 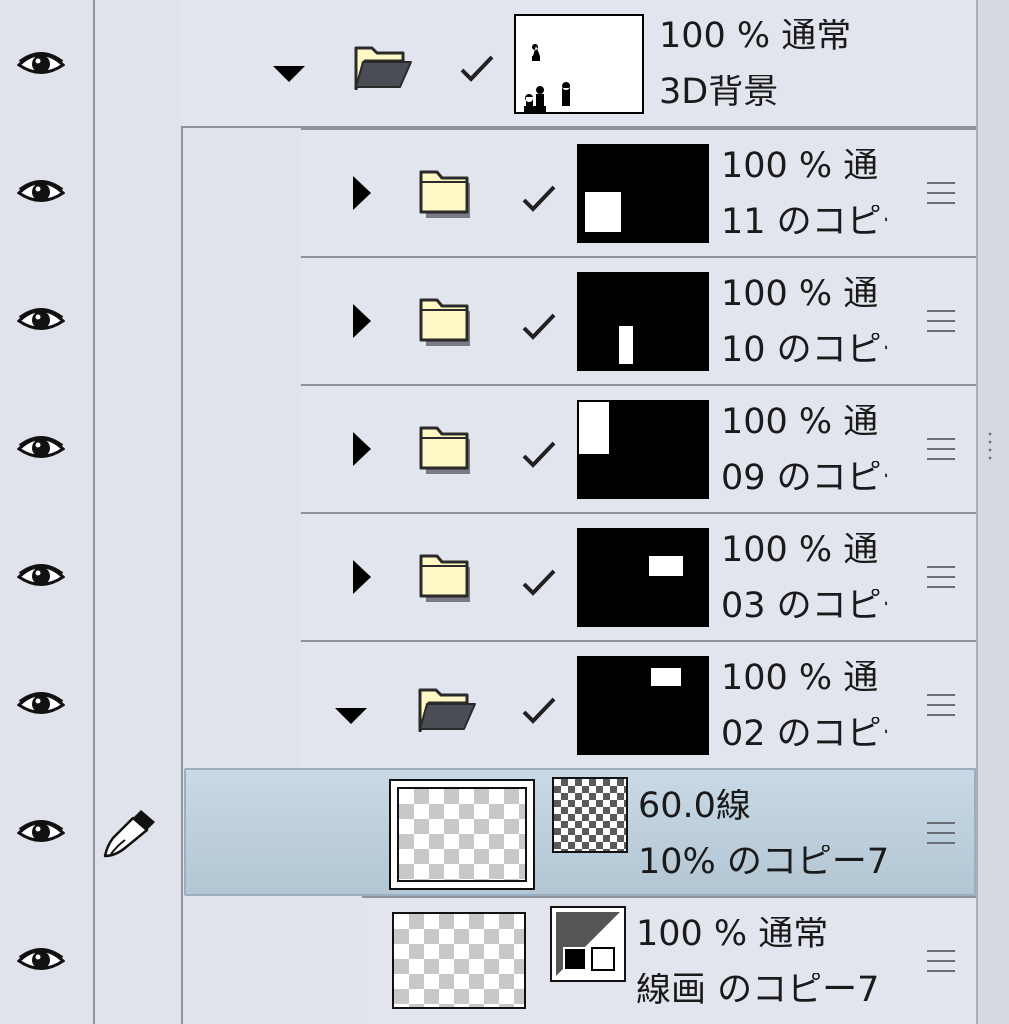 What do you see at coordinates (804, 606) in the screenshot?
I see `layer-name: 03 のコピー` at bounding box center [804, 606].